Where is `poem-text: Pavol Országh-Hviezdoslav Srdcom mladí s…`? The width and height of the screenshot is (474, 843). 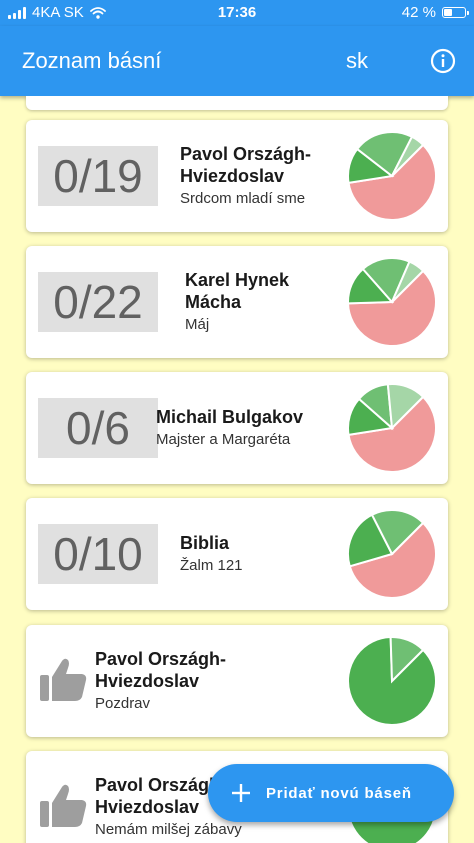
poem-text: Pavol Országh-Hviezdoslav Srdcom mladí s… is located at coordinates (255, 176).